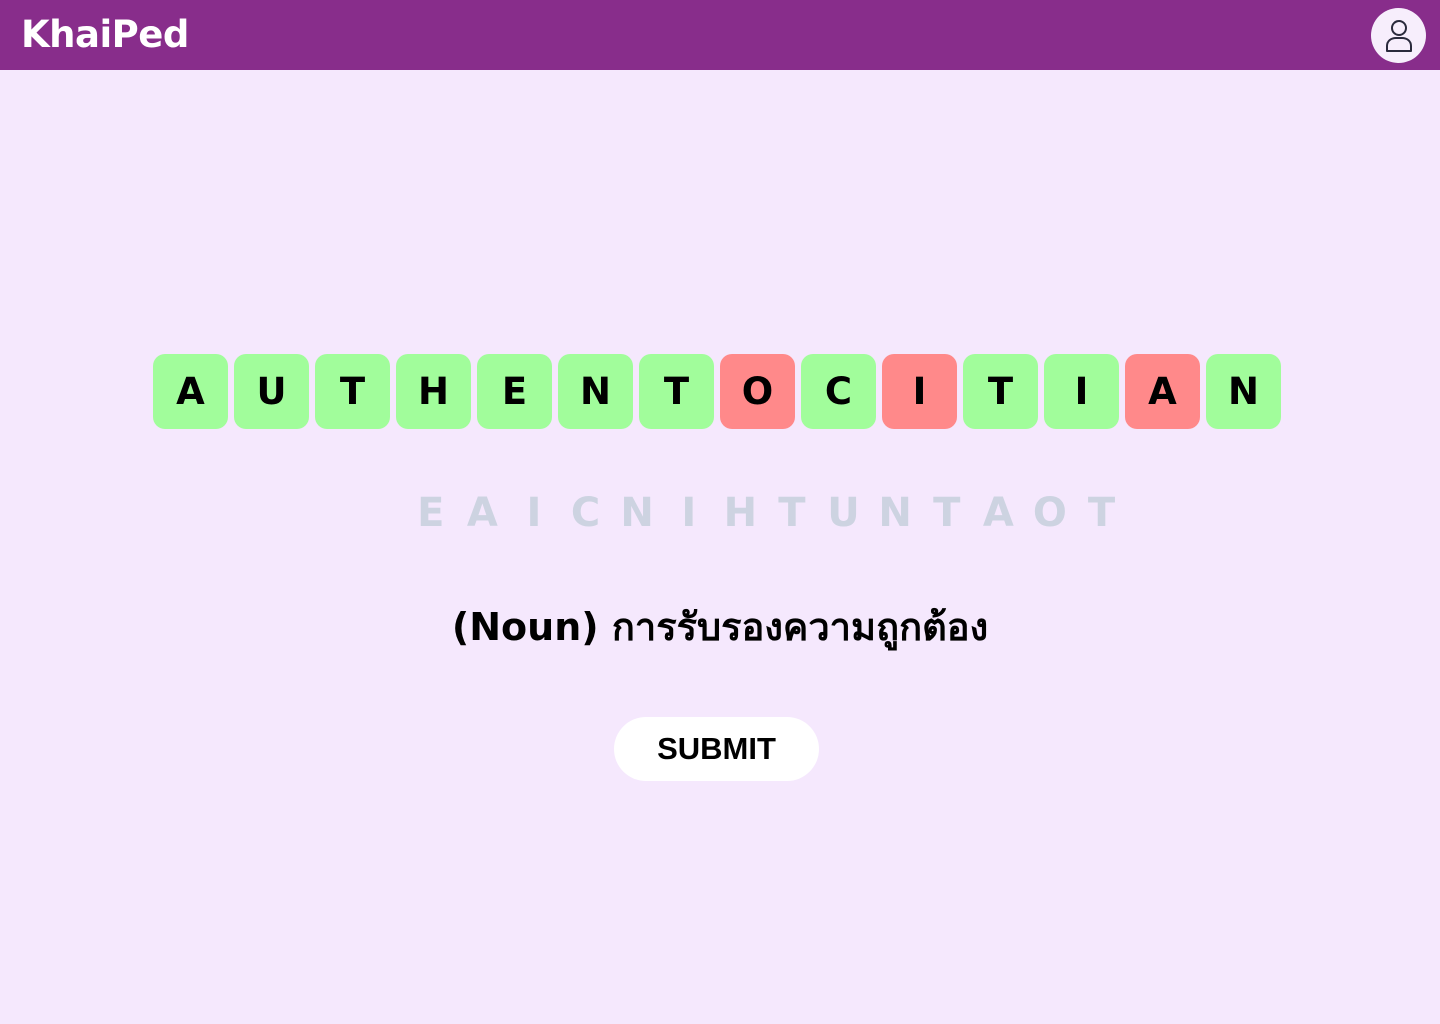  I want to click on answer-tile: U, so click(271, 391).